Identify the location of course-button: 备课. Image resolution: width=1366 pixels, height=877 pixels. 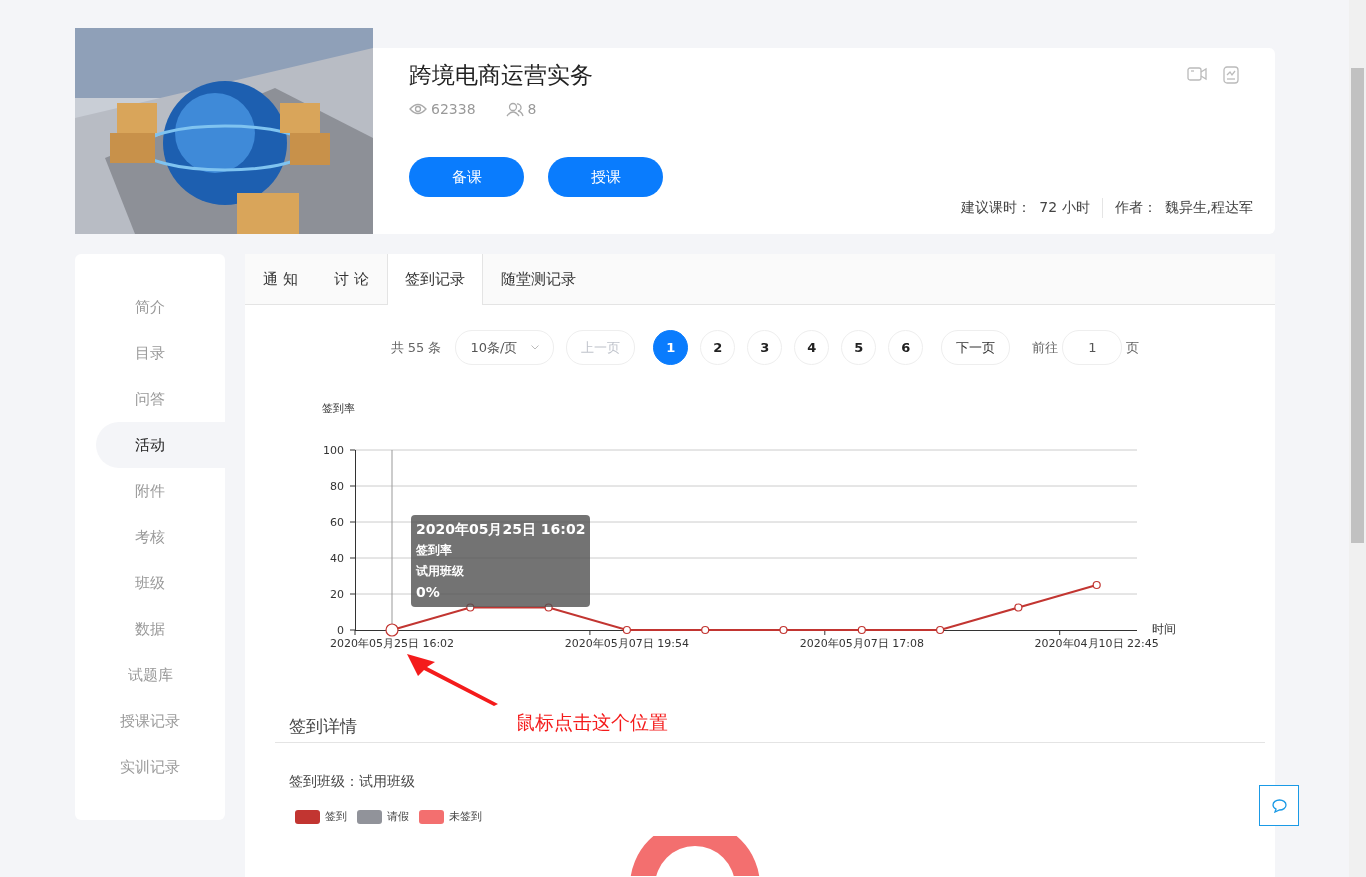
(466, 177).